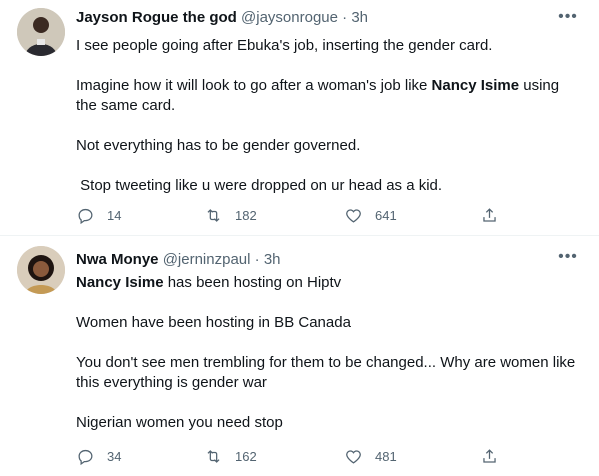  What do you see at coordinates (207, 259) in the screenshot?
I see `user-handle: @jerninzpaul` at bounding box center [207, 259].